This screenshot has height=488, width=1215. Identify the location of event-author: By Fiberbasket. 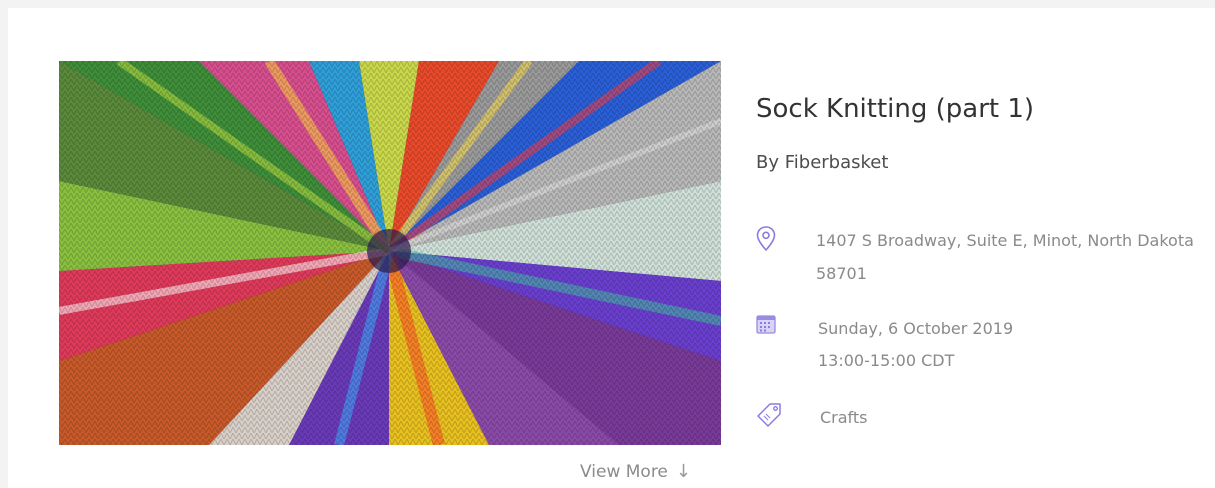
(822, 162).